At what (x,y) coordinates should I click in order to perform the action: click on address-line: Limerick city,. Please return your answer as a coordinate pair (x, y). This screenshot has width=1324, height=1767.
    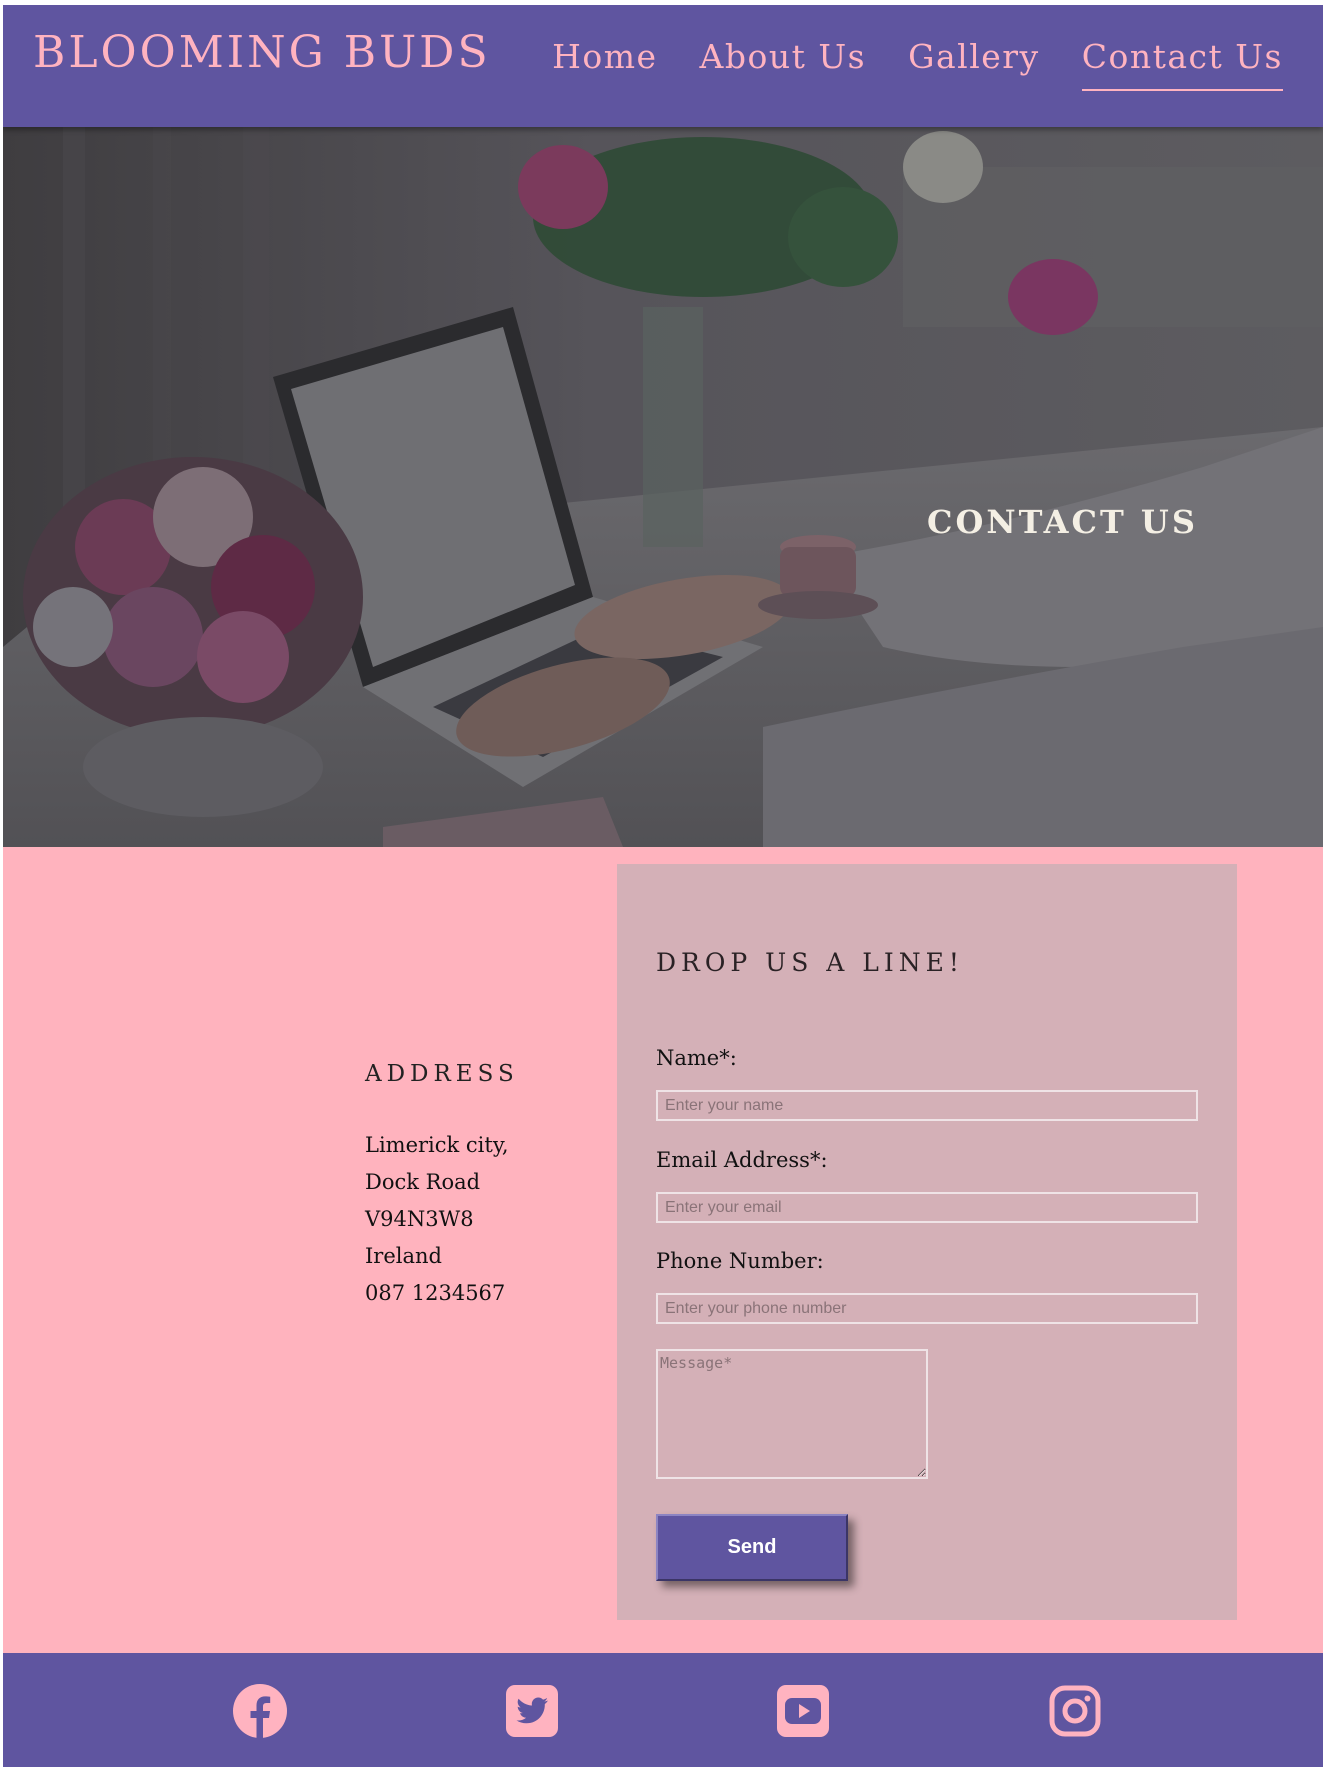
    Looking at the image, I should click on (437, 1145).